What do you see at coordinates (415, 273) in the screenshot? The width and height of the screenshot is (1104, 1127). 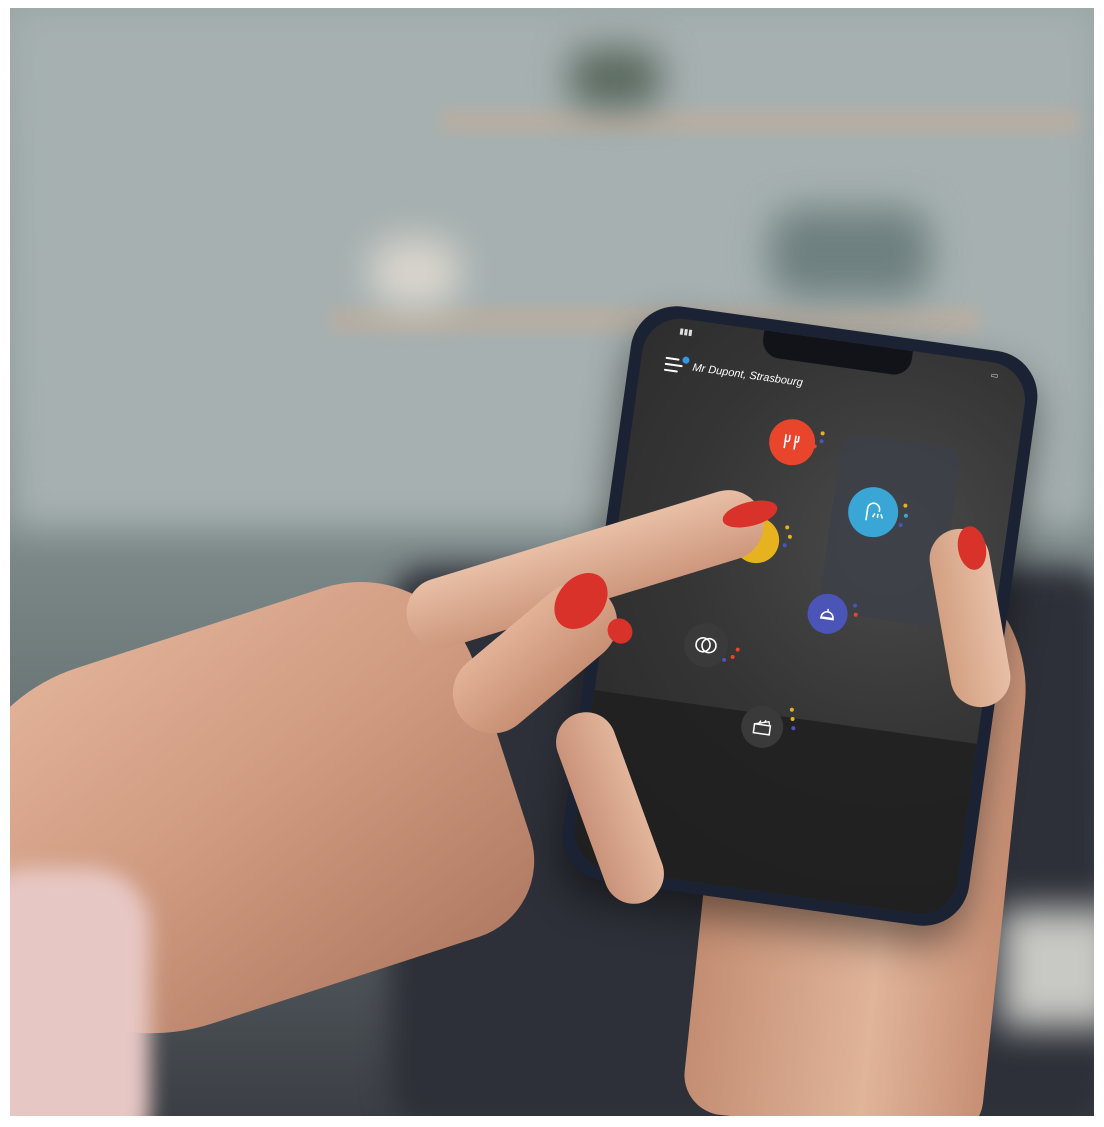 I see `shelf-decor` at bounding box center [415, 273].